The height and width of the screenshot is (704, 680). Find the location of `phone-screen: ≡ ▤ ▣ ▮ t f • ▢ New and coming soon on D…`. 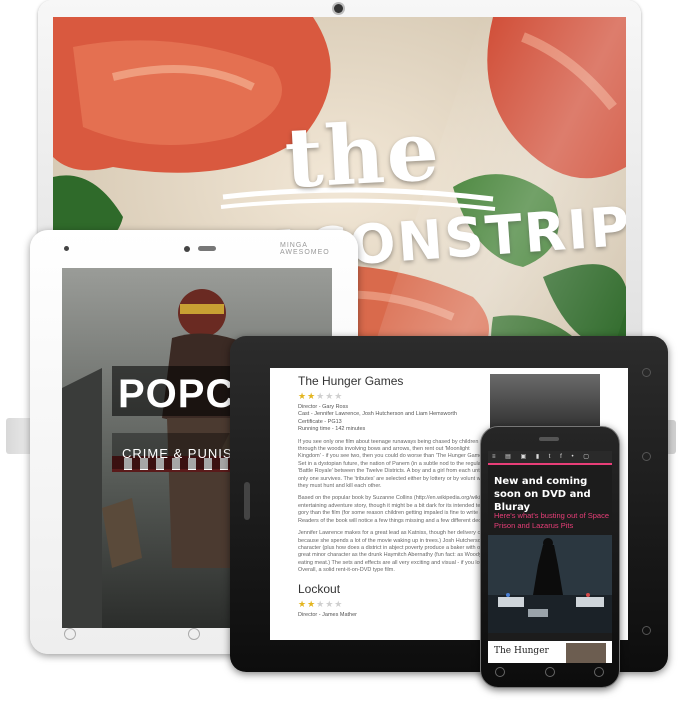

phone-screen: ≡ ▤ ▣ ▮ t f • ▢ New and coming soon on D… is located at coordinates (550, 557).